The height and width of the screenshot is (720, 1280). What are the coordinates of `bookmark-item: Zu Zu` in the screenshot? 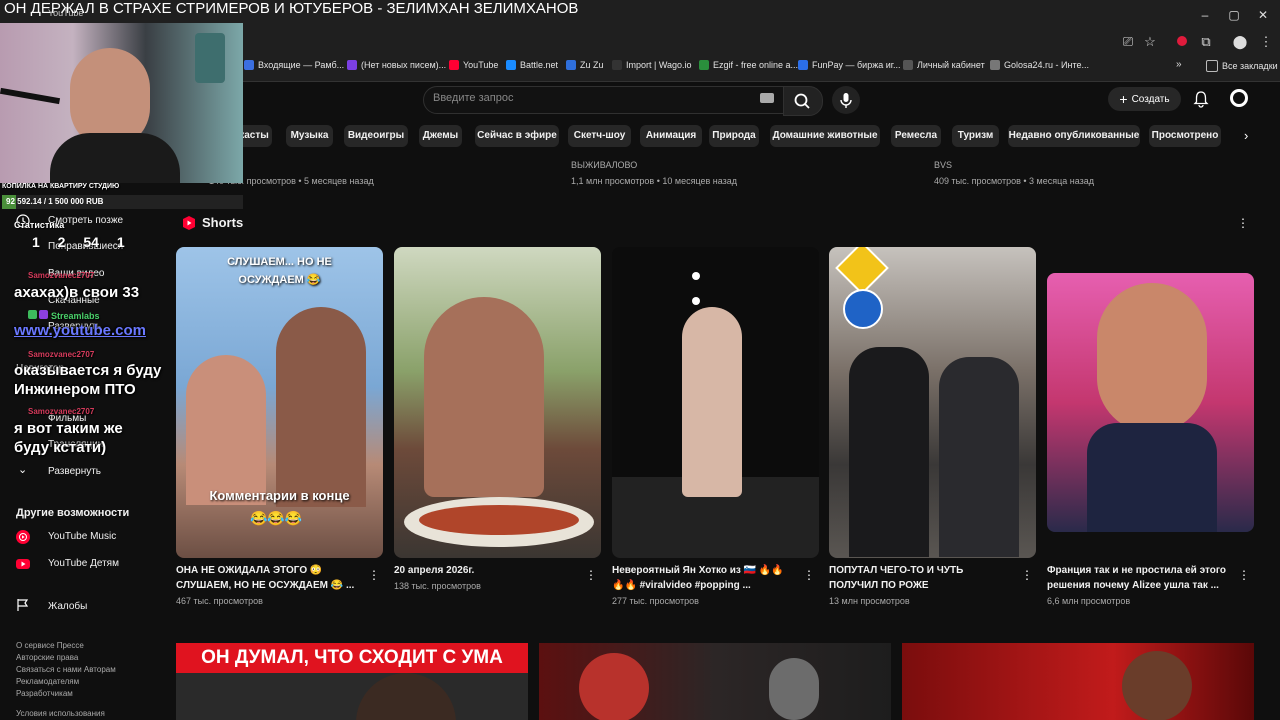 It's located at (585, 65).